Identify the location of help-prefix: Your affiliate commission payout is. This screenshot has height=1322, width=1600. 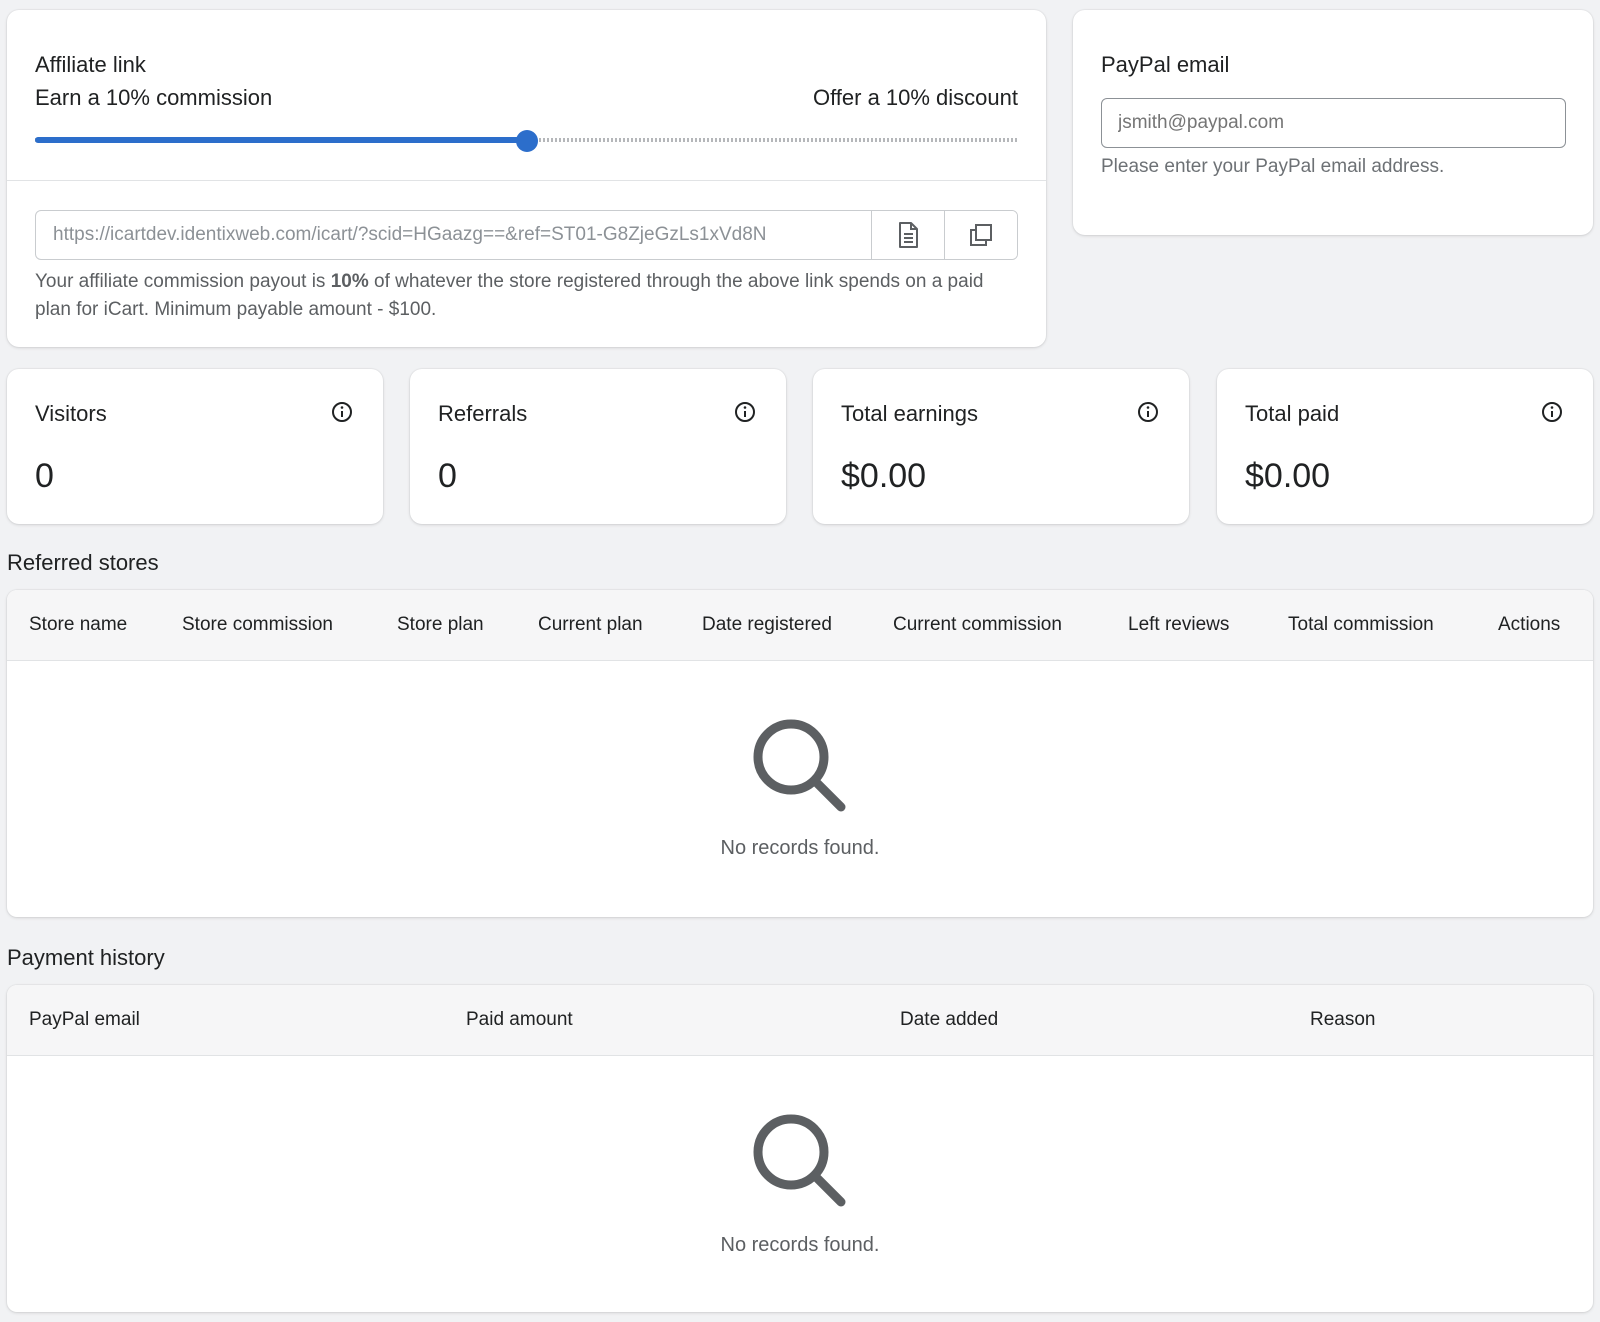
(183, 281).